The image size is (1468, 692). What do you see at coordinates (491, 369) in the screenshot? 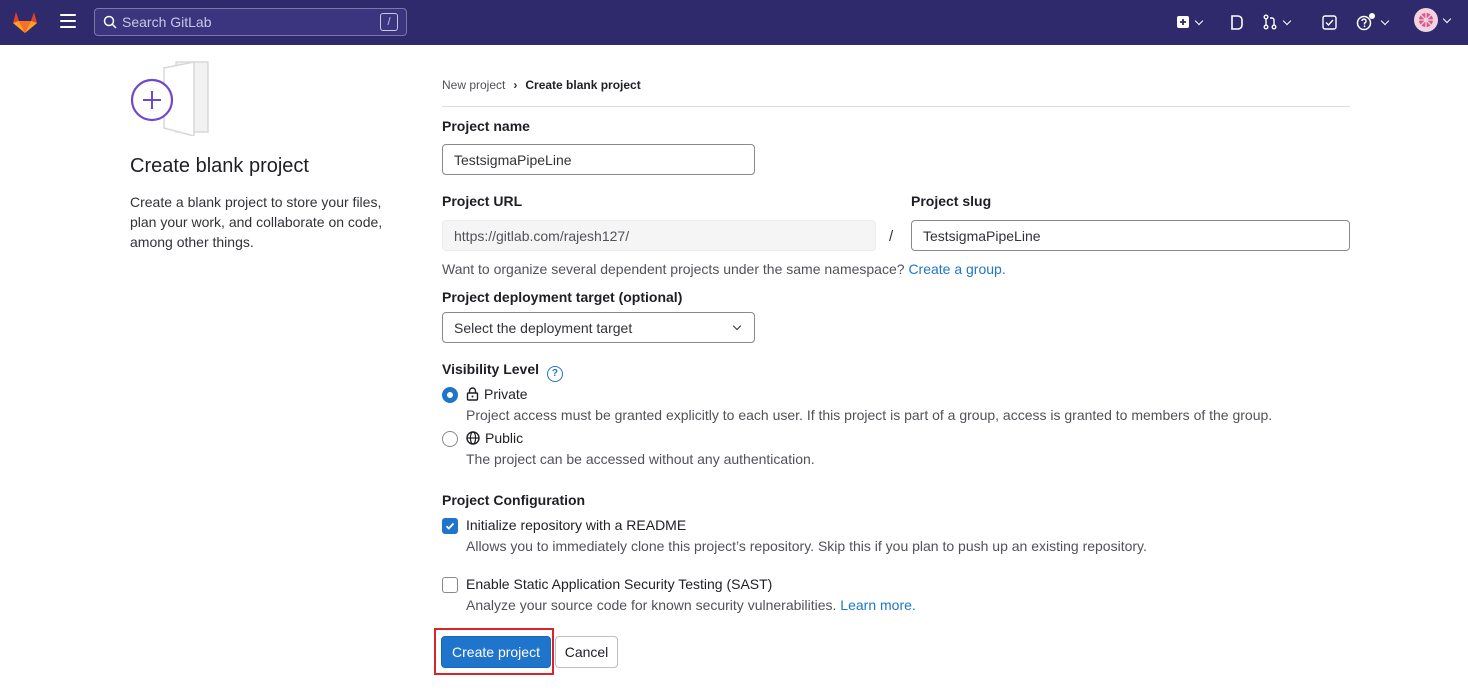
I see `visibility-level-text: Visibility Level` at bounding box center [491, 369].